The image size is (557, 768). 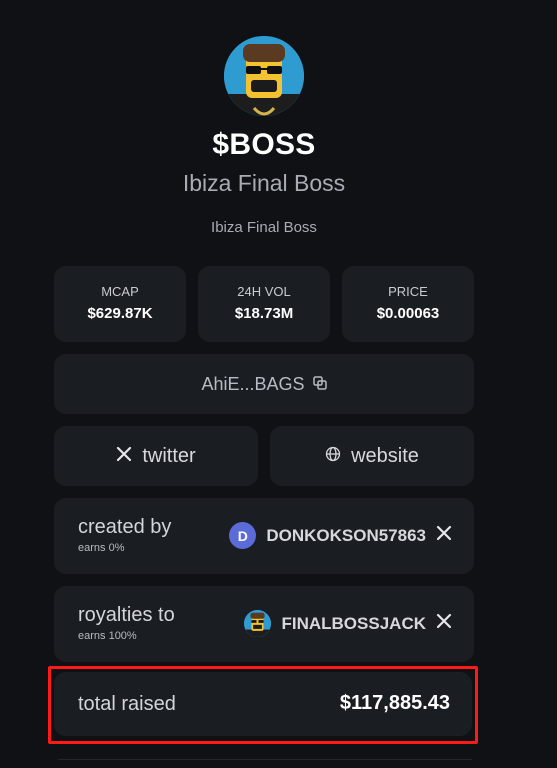 What do you see at coordinates (264, 536) in the screenshot?
I see `creator-row: created by earns 0% D DONKOKSON57863` at bounding box center [264, 536].